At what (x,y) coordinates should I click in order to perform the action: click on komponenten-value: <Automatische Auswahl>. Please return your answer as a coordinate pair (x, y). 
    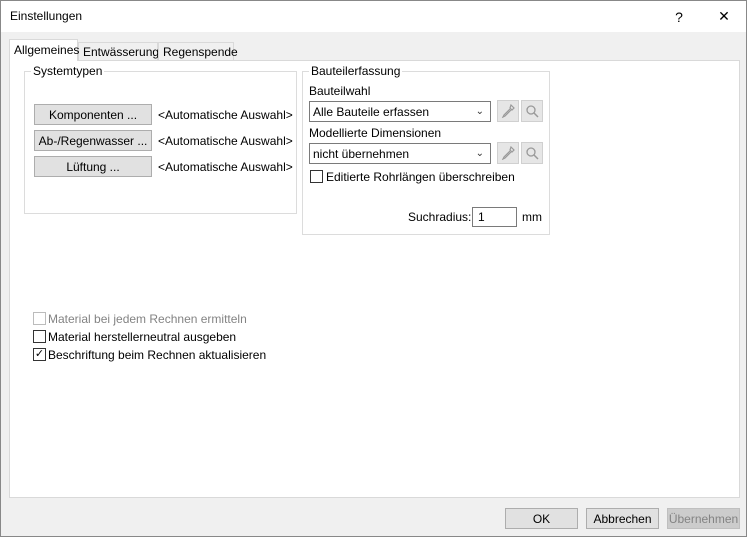
    Looking at the image, I should click on (225, 115).